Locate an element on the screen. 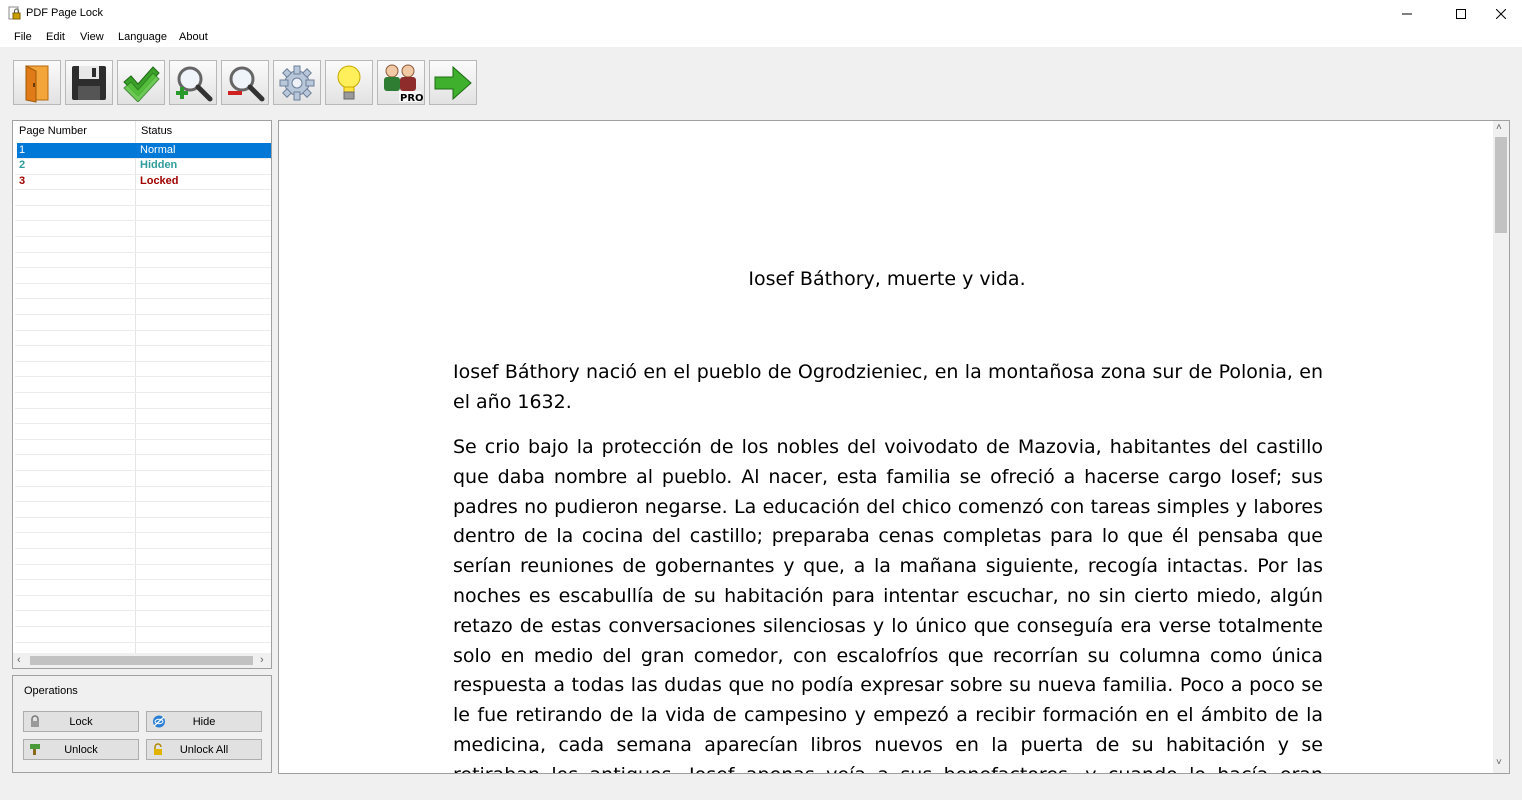 Image resolution: width=1522 pixels, height=800 pixels. tips-button is located at coordinates (349, 82).